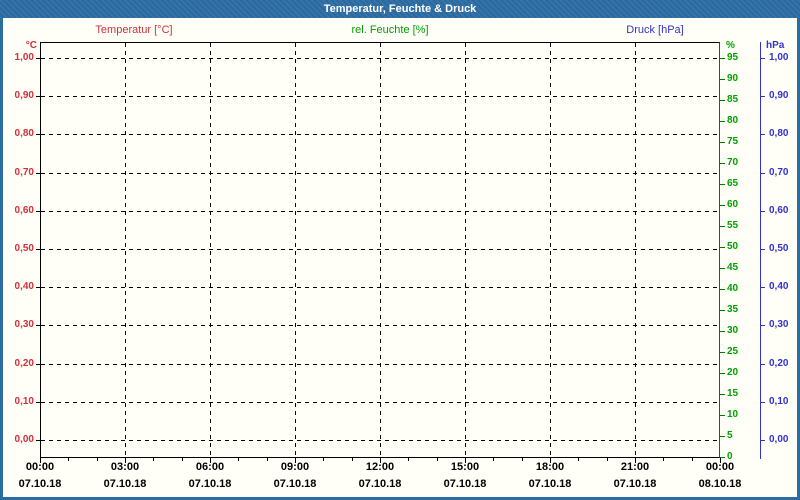 The image size is (800, 500). I want to click on humidity-axis-tick-label: 85, so click(733, 99).